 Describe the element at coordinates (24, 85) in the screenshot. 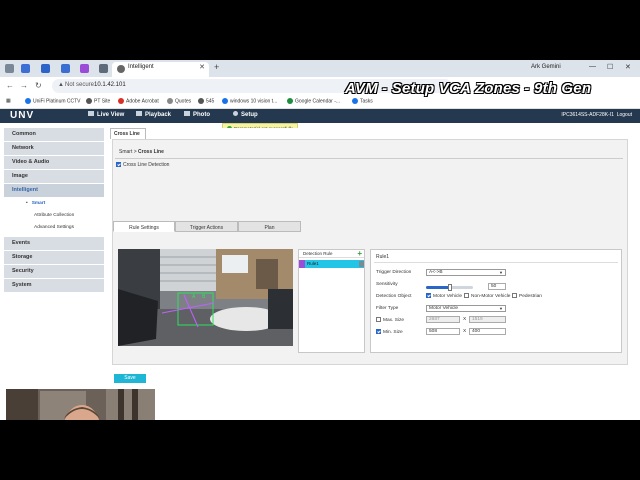

I see `forward-icon: →` at that location.